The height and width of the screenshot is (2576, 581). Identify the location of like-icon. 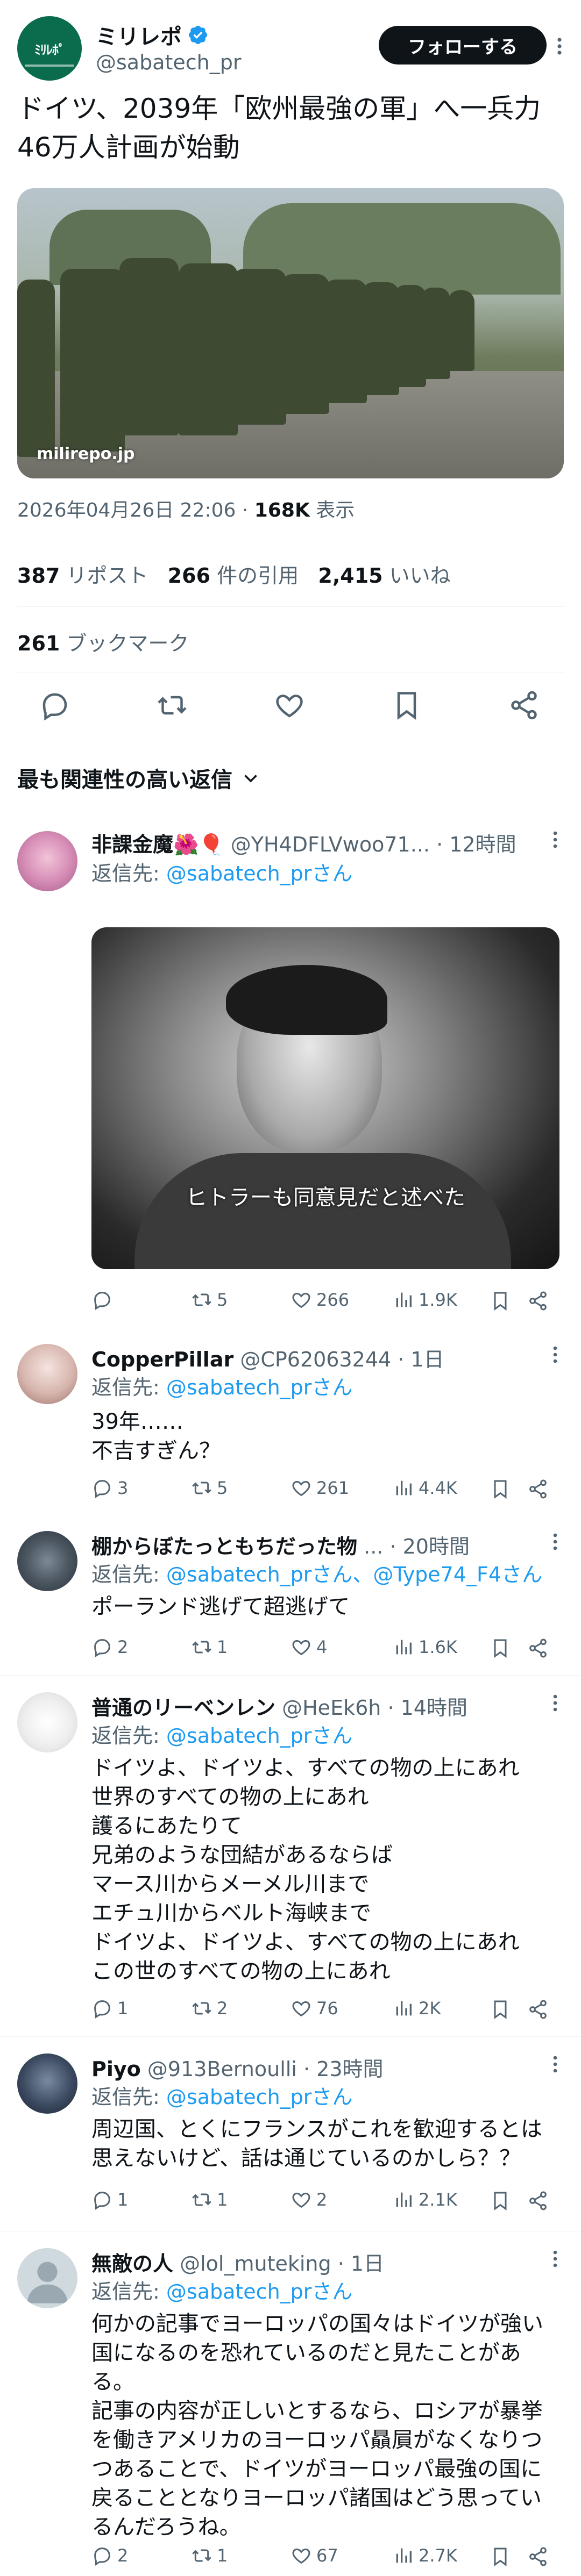
(289, 705).